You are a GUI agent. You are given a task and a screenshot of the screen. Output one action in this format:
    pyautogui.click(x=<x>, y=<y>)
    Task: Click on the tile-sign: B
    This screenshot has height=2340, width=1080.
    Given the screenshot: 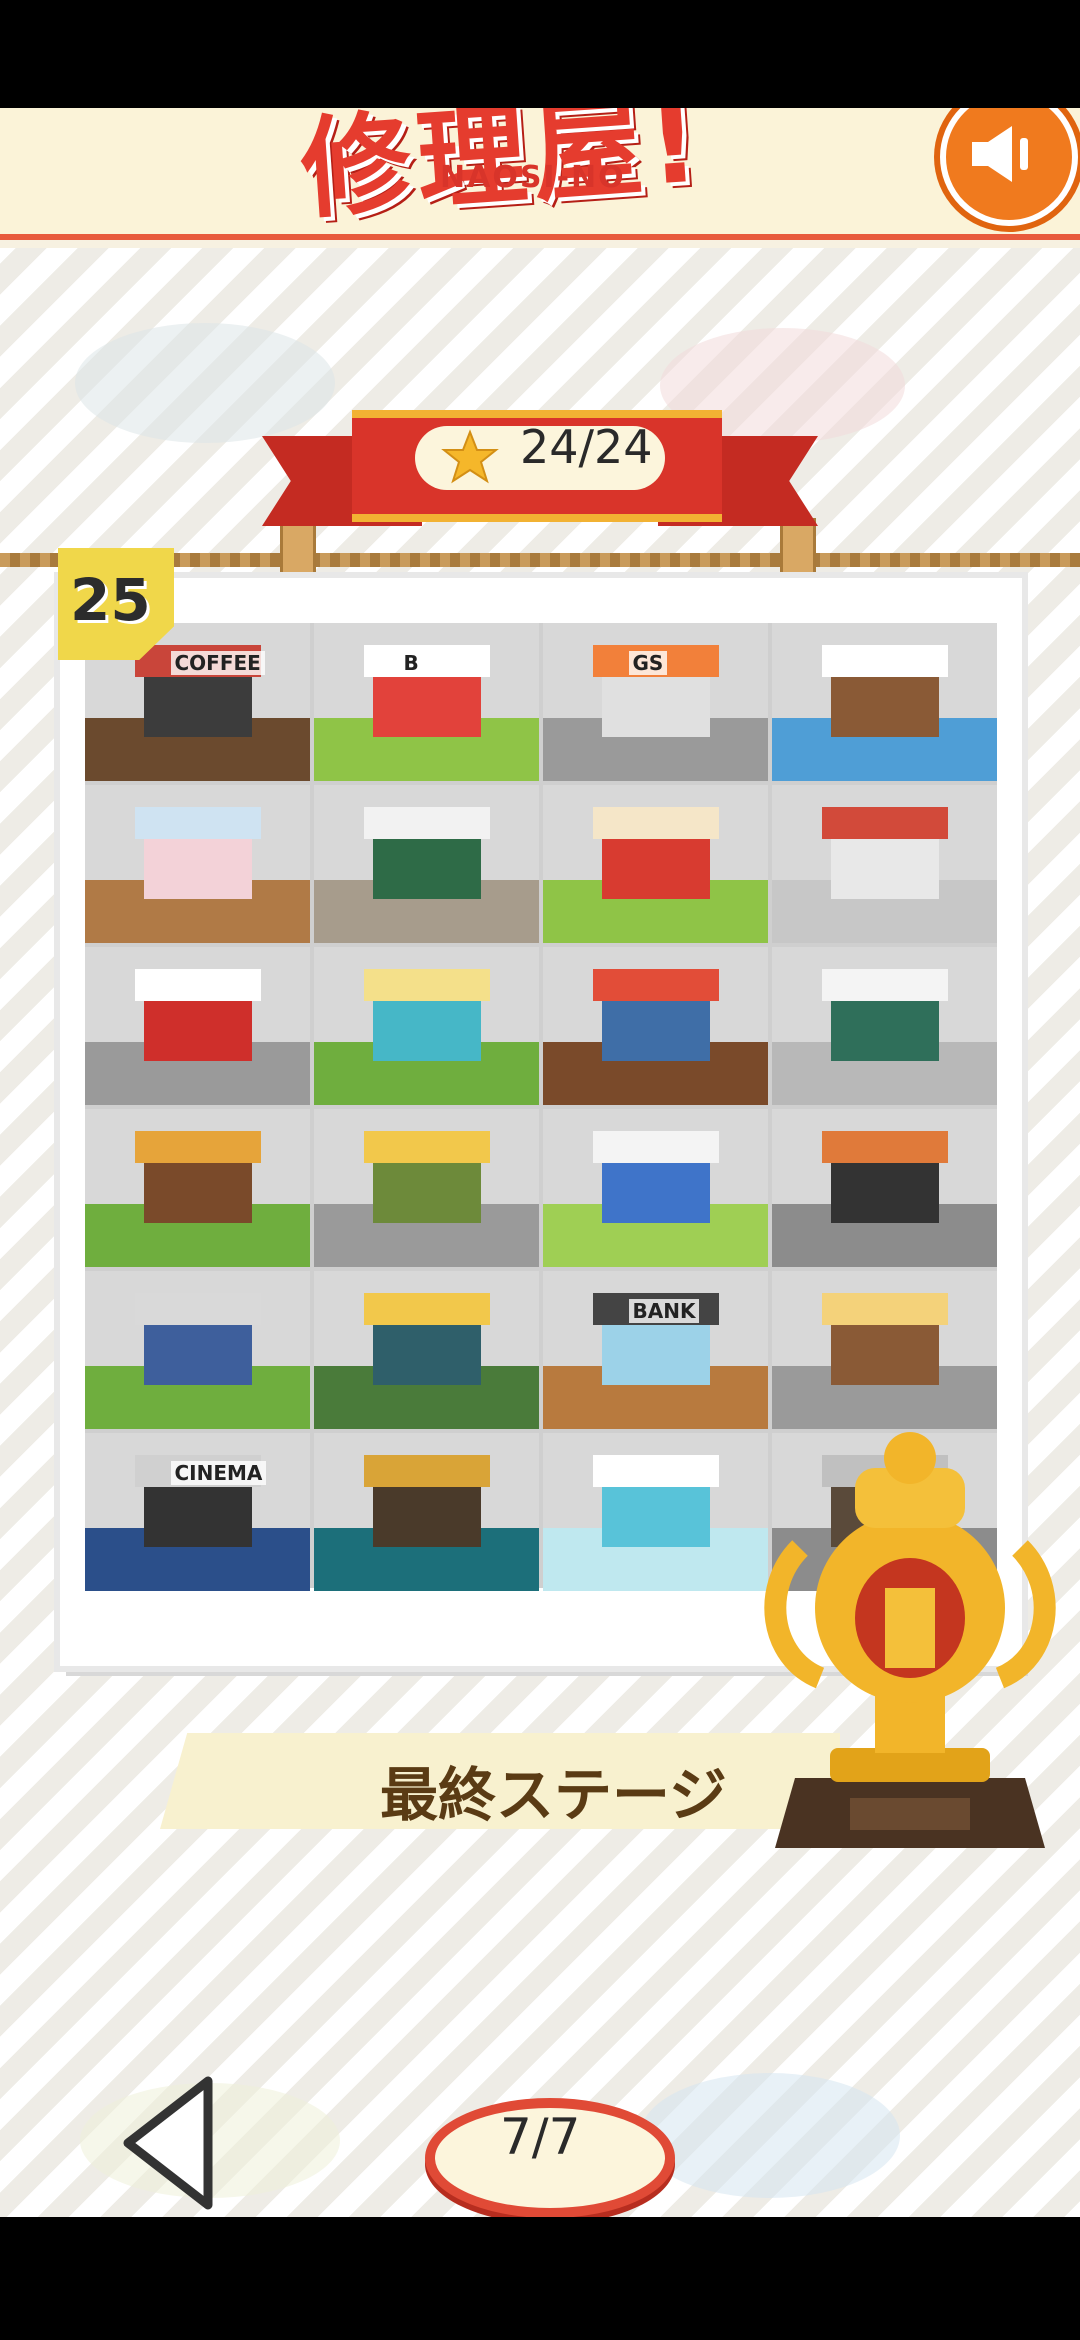 What is the action you would take?
    pyautogui.click(x=411, y=663)
    